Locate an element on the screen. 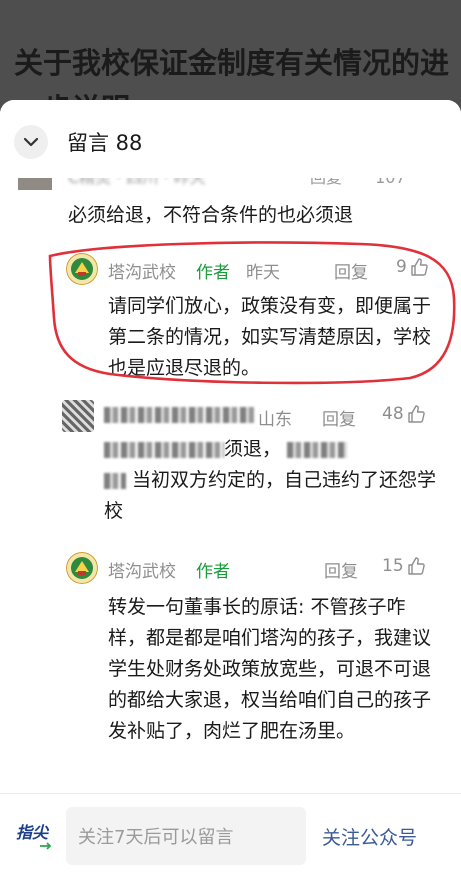 The width and height of the screenshot is (461, 875). comment-partial-header: C精灵 · 四川 · 昨天 回复 107 is located at coordinates (230, 184).